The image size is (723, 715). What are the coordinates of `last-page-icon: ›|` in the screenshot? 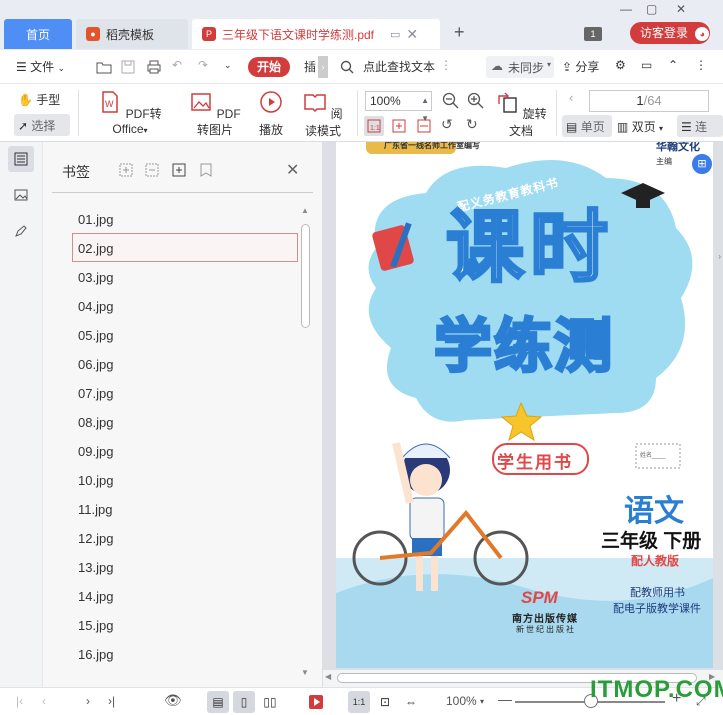 It's located at (111, 701).